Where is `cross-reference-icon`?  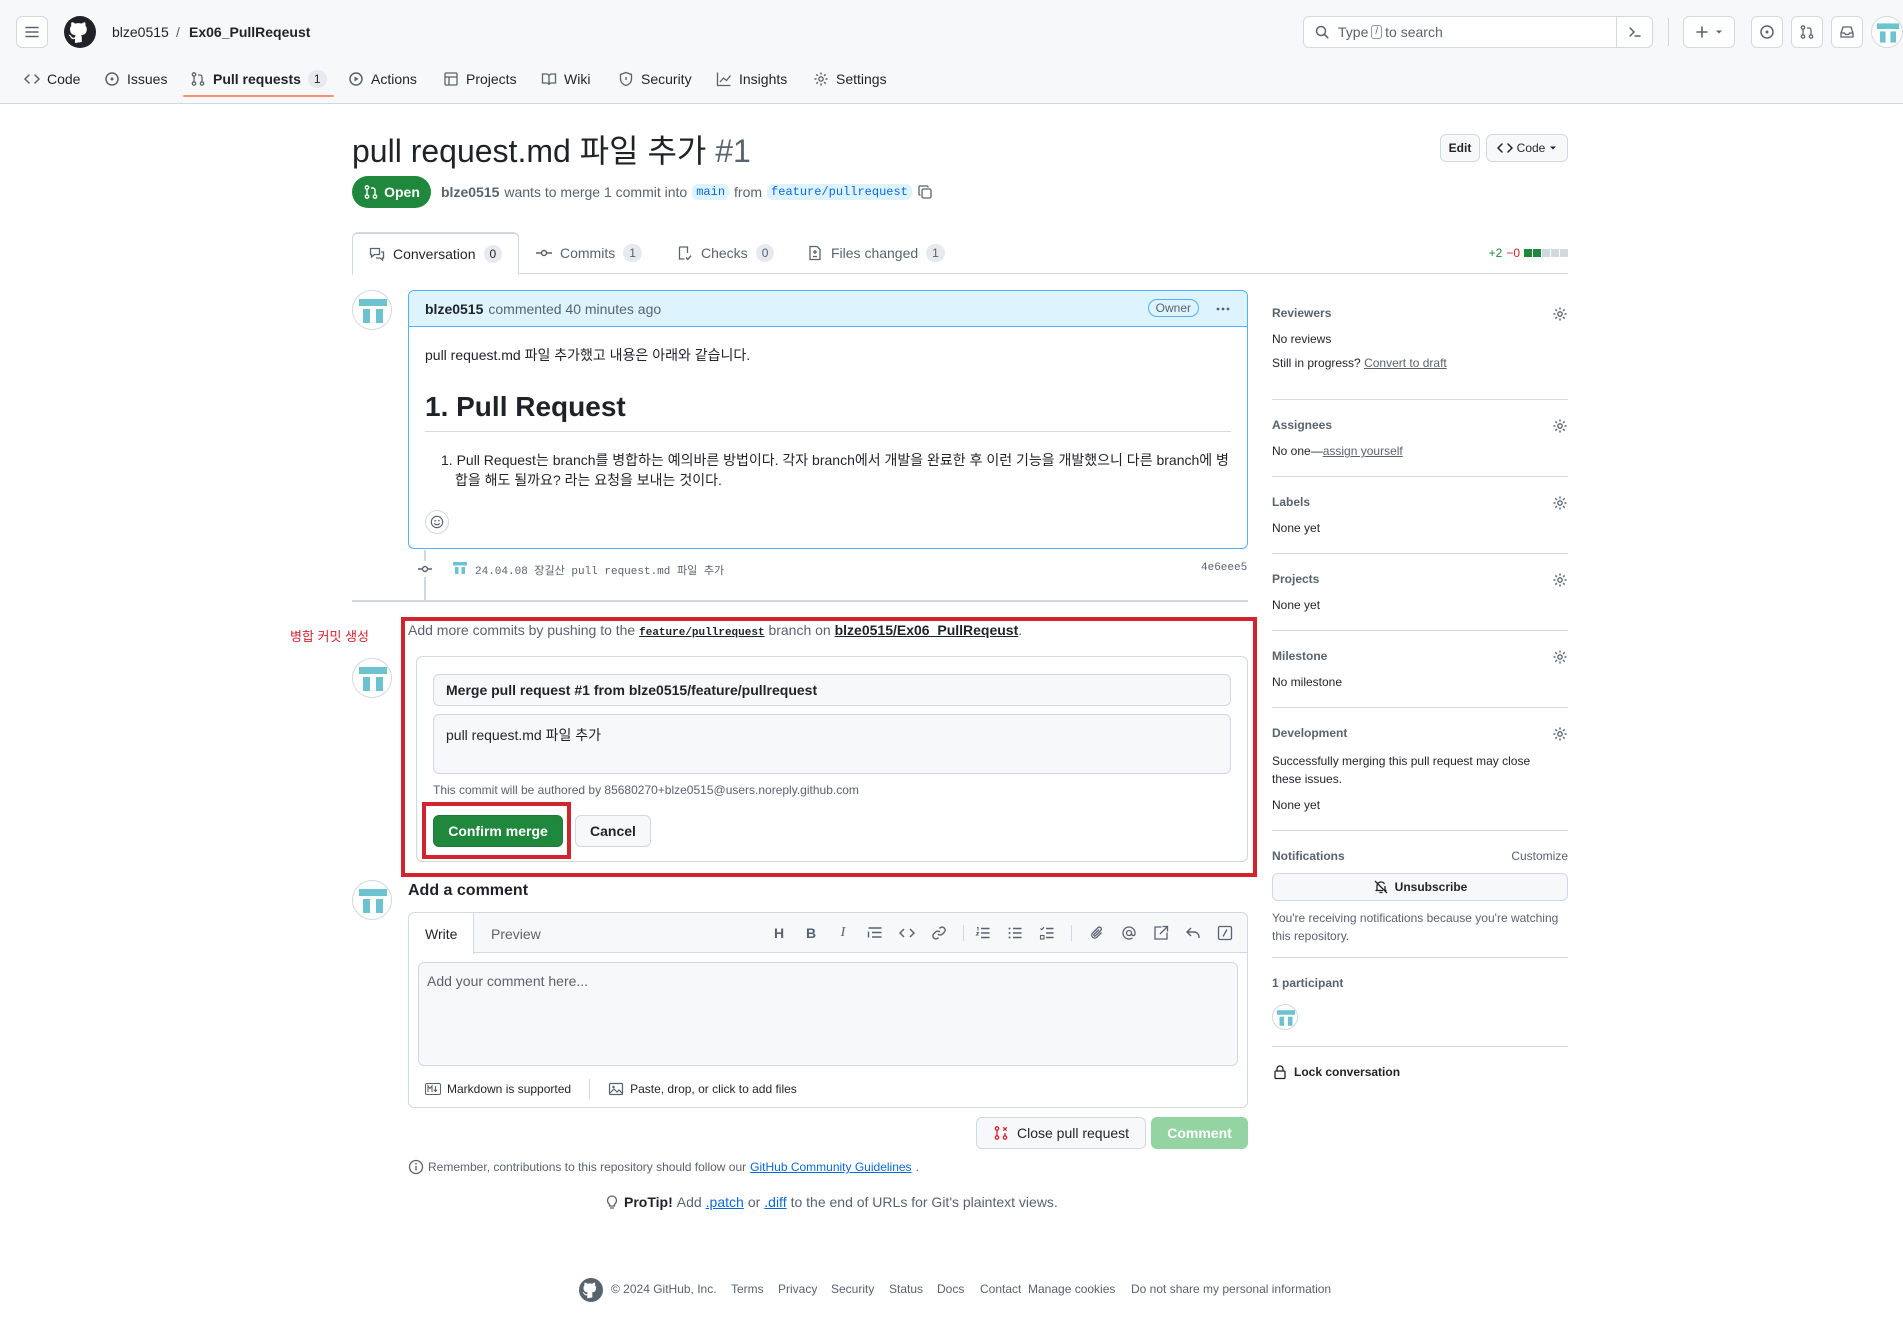
cross-reference-icon is located at coordinates (1161, 933).